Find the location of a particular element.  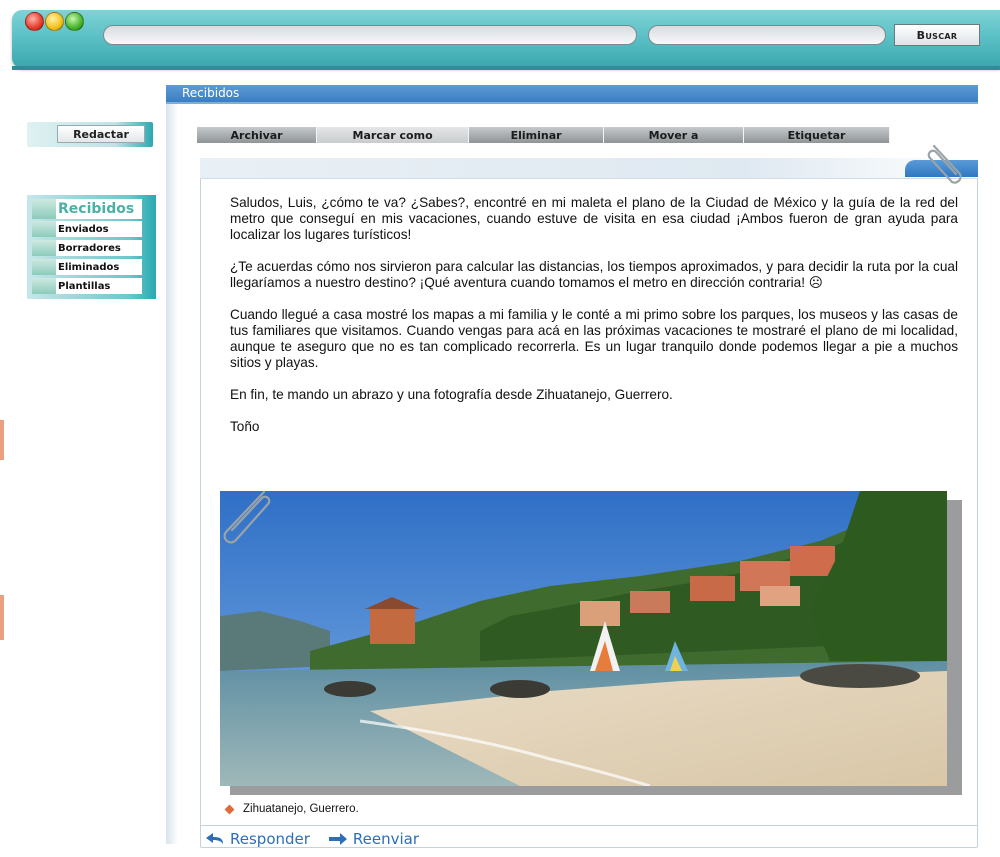

folder-inbox: Recibidos is located at coordinates (87, 209).